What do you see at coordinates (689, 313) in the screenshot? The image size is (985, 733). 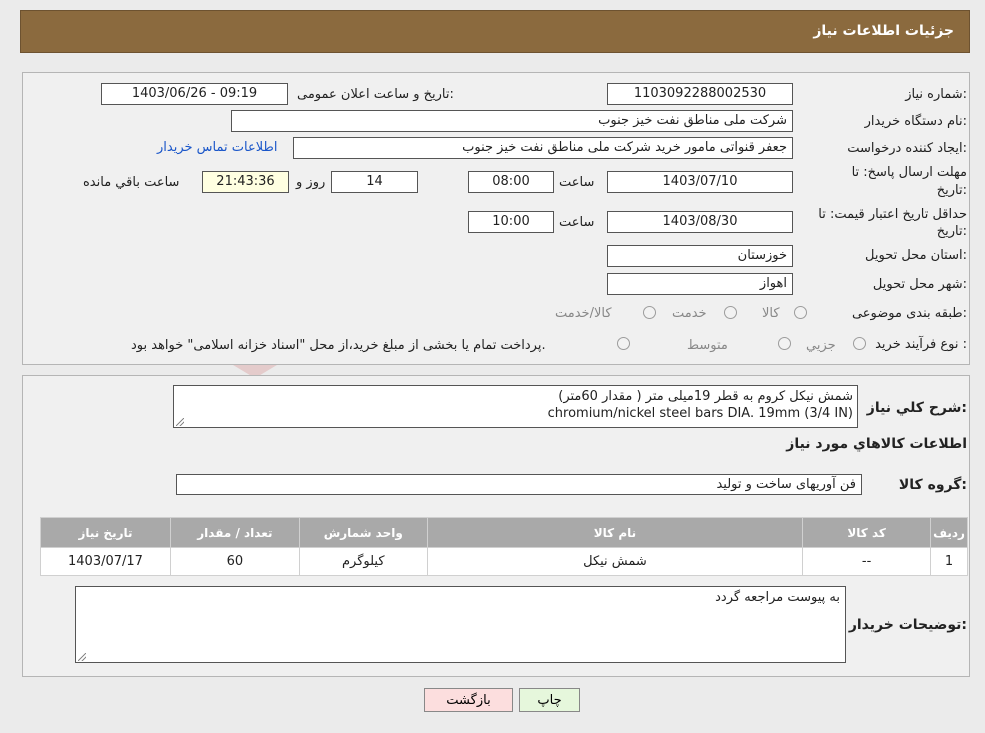 I see `category-service-label: خدمت` at bounding box center [689, 313].